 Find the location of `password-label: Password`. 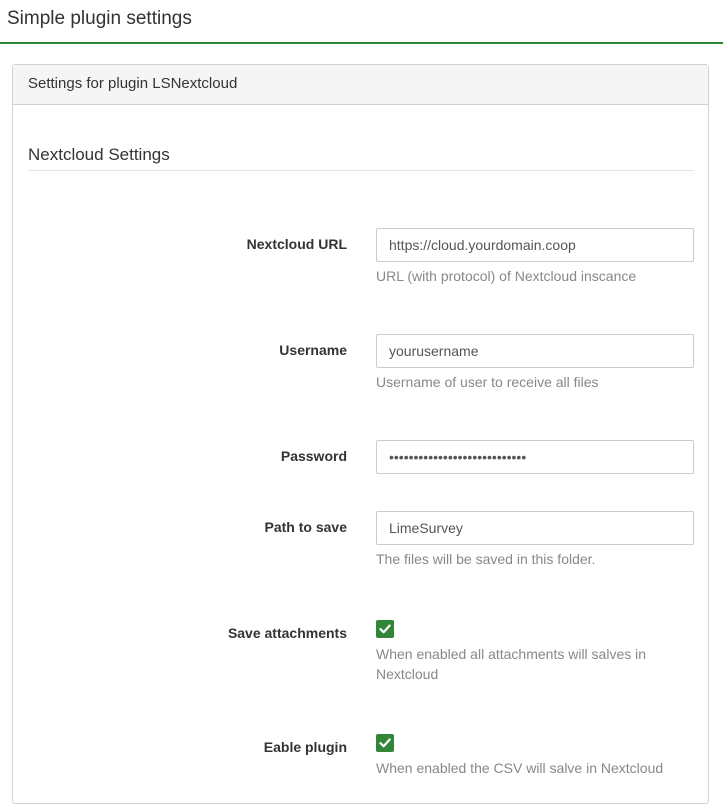

password-label: Password is located at coordinates (313, 456).